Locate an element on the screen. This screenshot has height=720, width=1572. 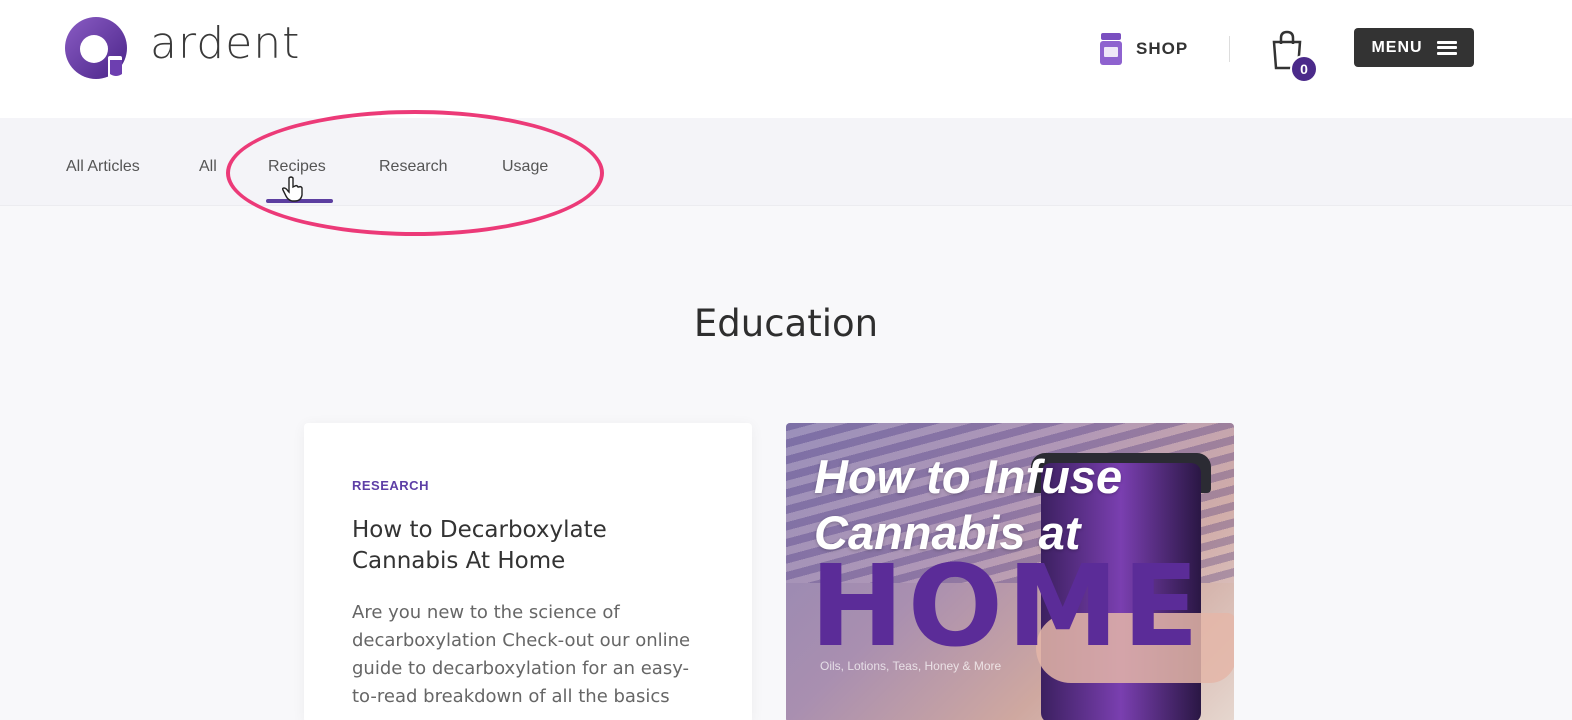
article-category: RESEARCH is located at coordinates (390, 485).